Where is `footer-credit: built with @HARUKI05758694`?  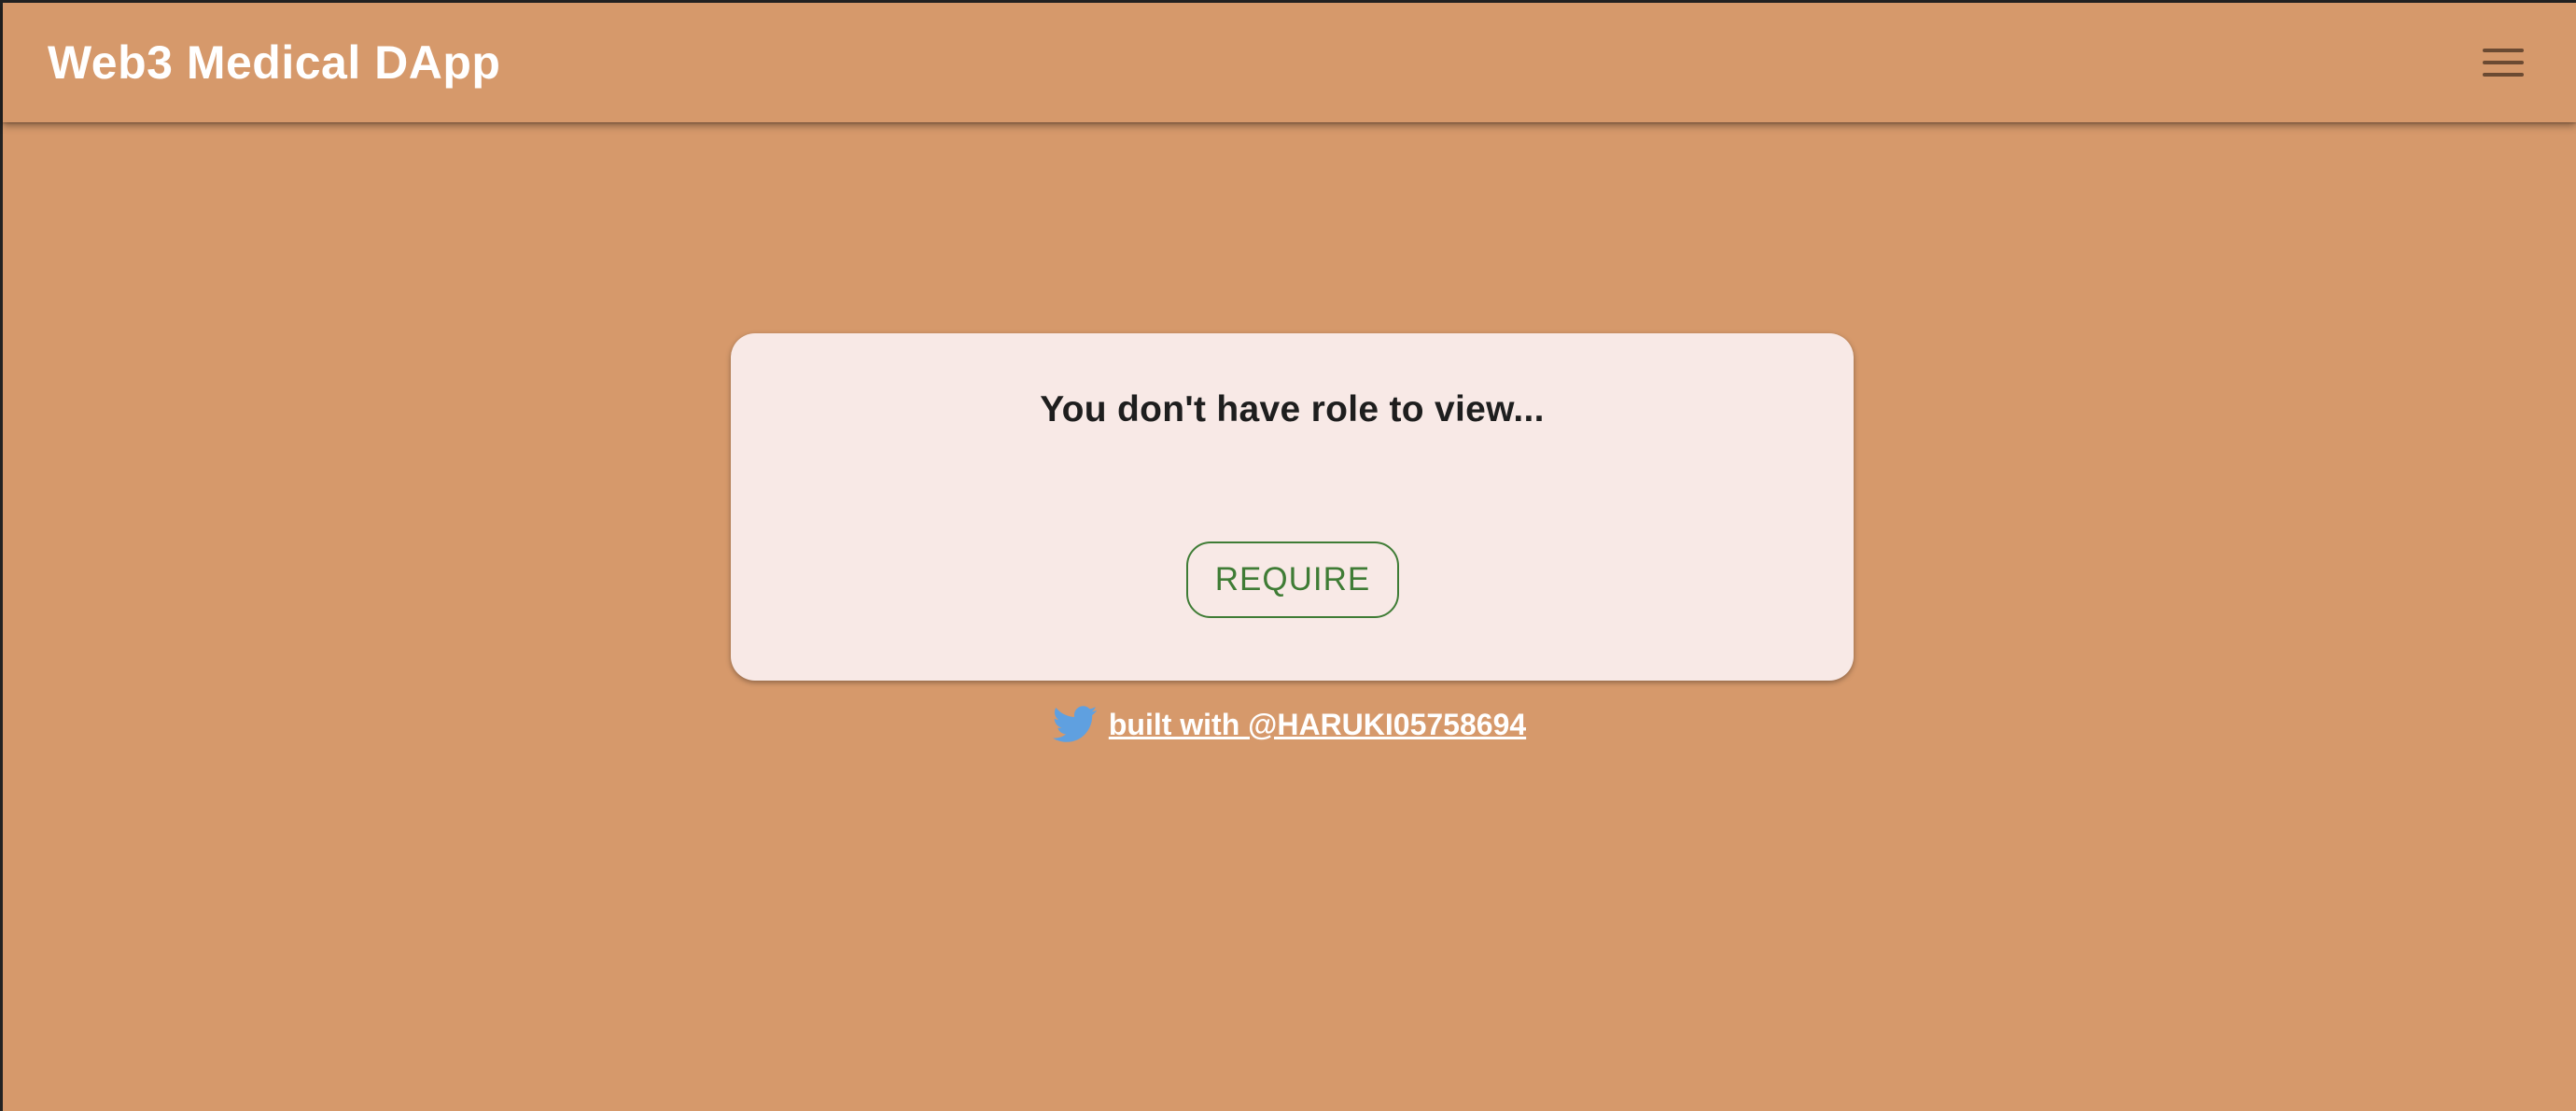
footer-credit: built with @HARUKI05758694 is located at coordinates (1289, 724).